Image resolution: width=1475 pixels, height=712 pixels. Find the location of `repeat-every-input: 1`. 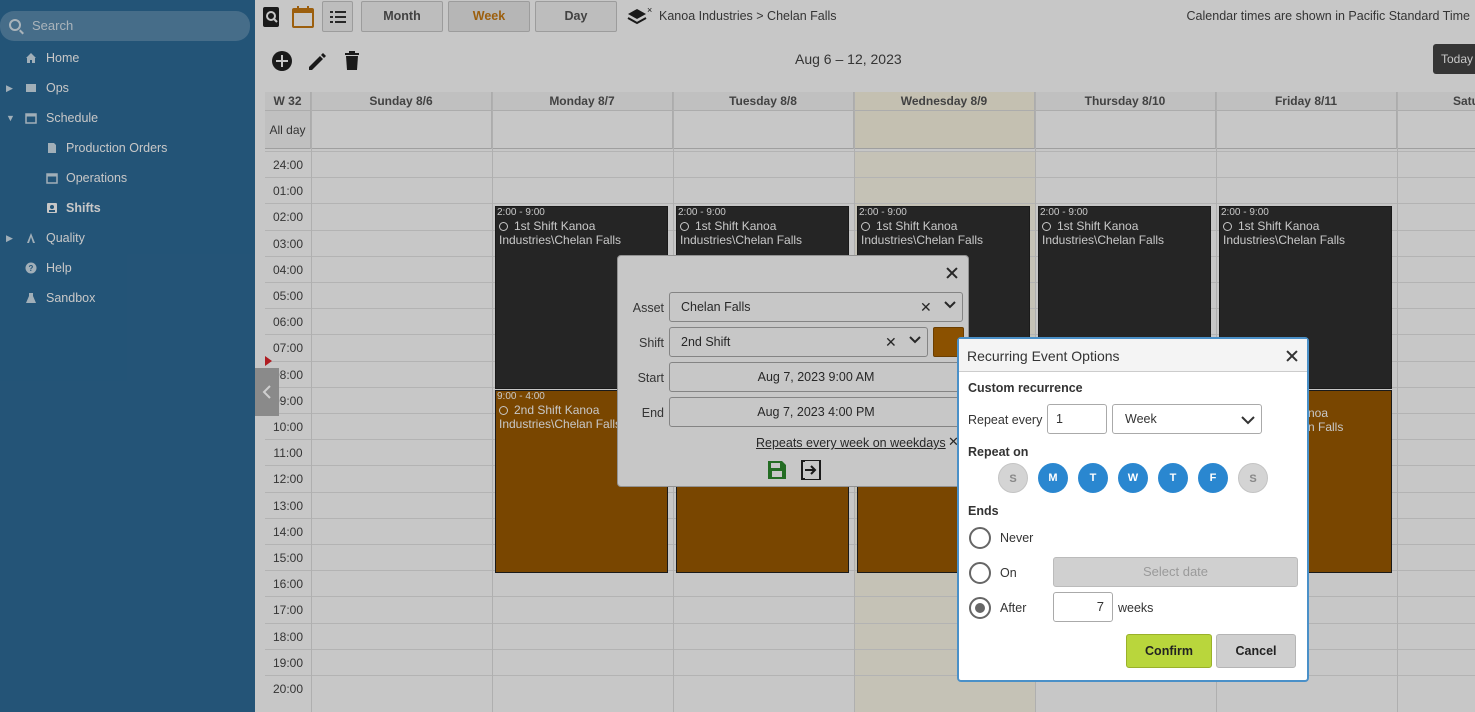

repeat-every-input: 1 is located at coordinates (1077, 419).